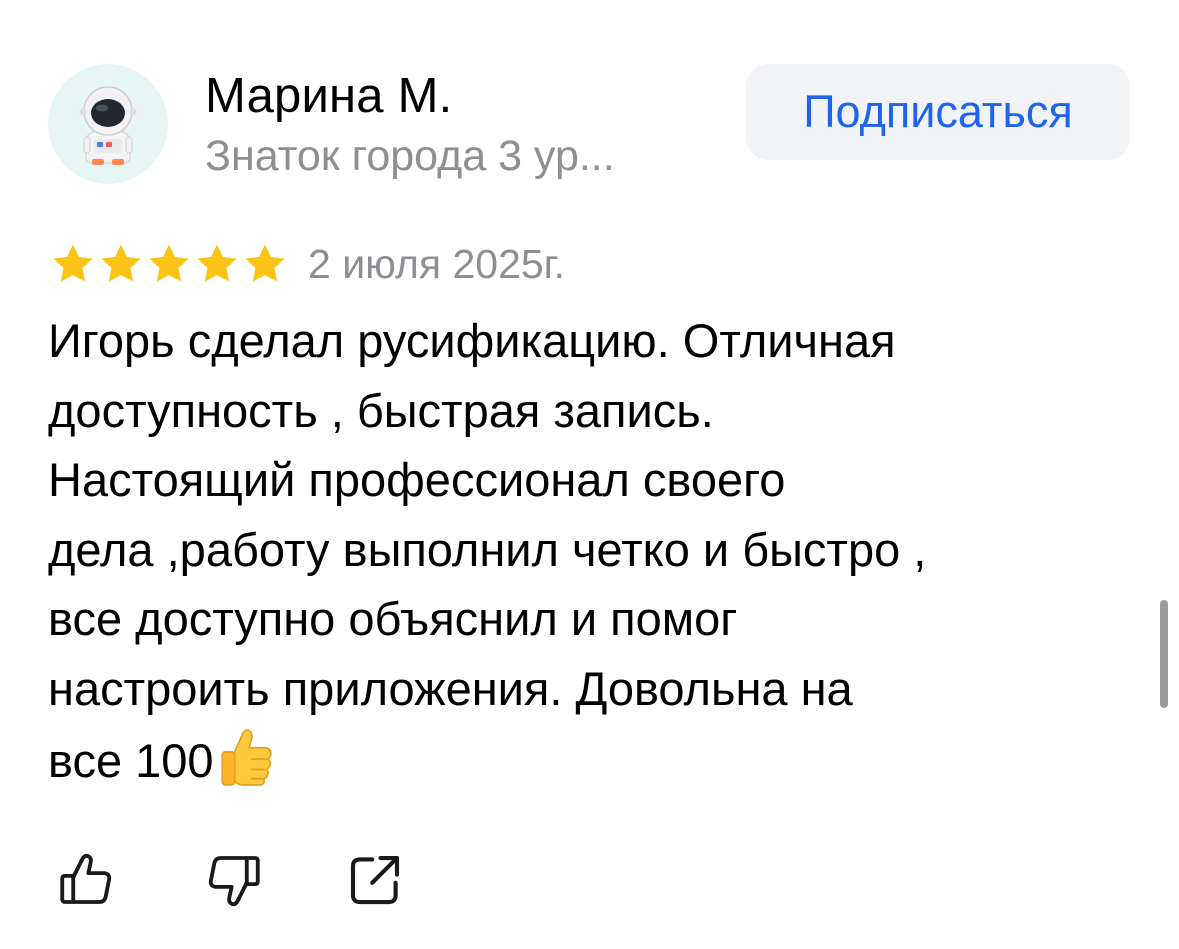 The image size is (1179, 949). Describe the element at coordinates (328, 96) in the screenshot. I see `author-name: Марина М.` at that location.